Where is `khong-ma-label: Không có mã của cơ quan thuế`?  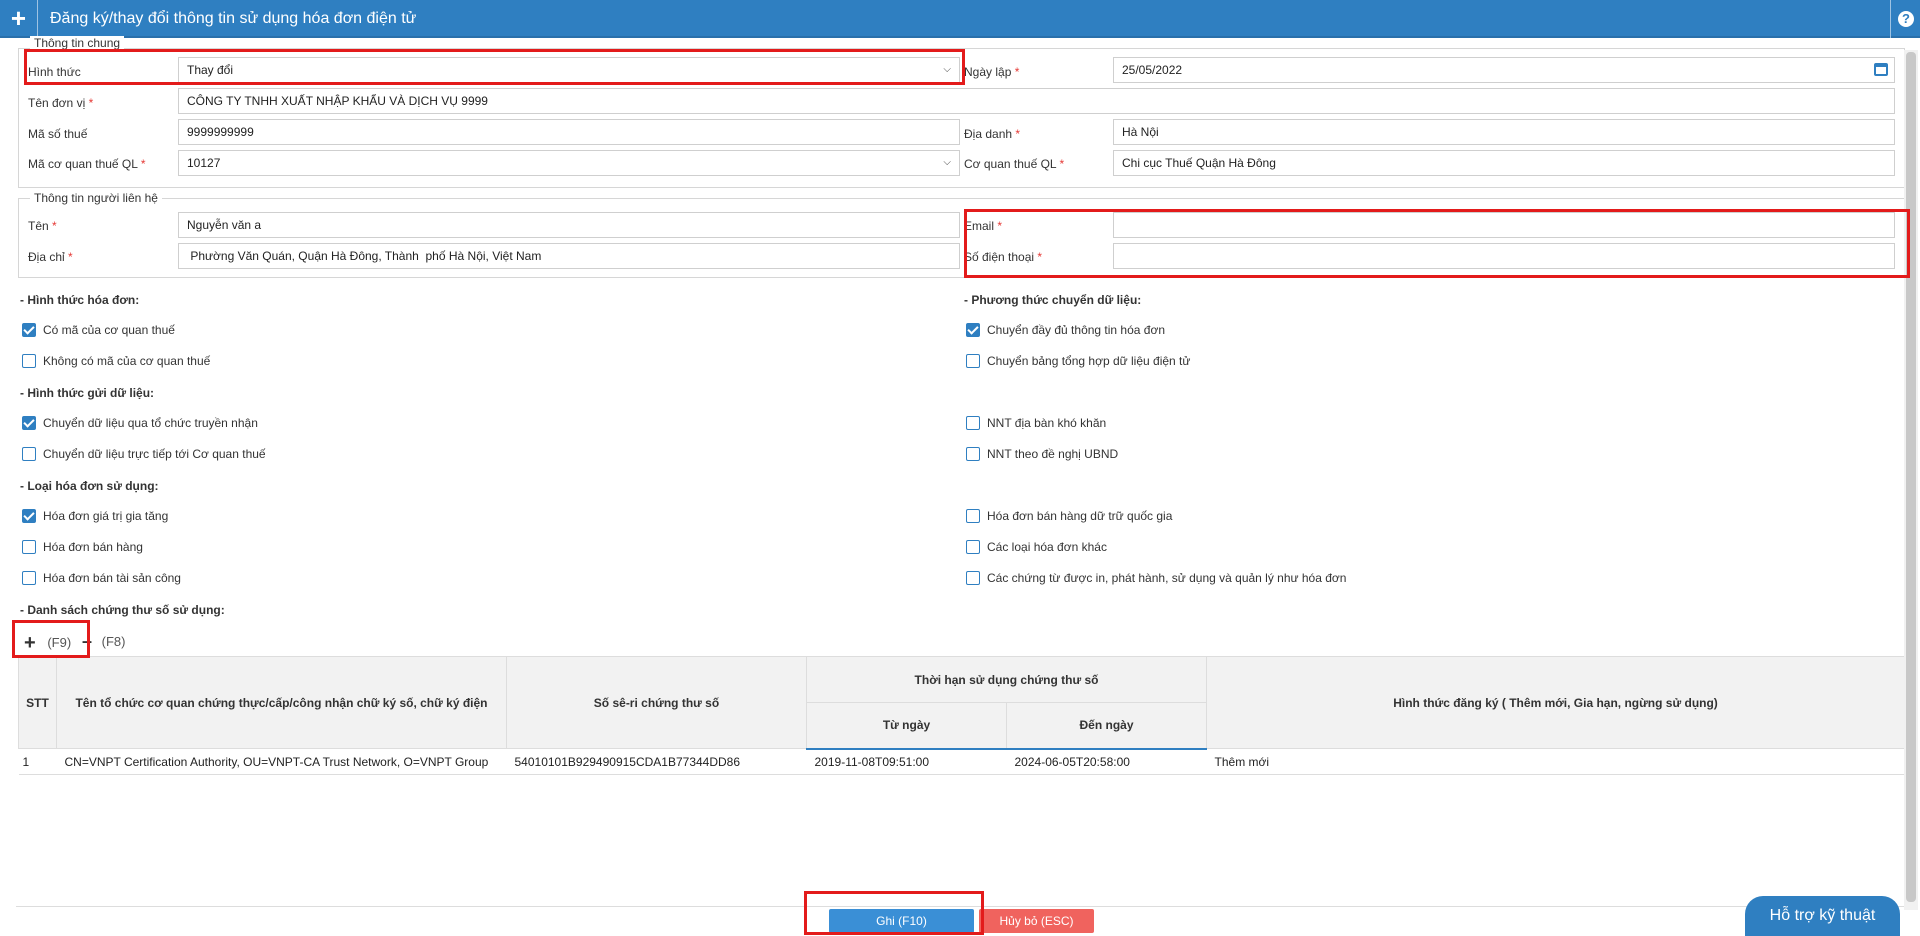 khong-ma-label: Không có mã của cơ quan thuế is located at coordinates (127, 361).